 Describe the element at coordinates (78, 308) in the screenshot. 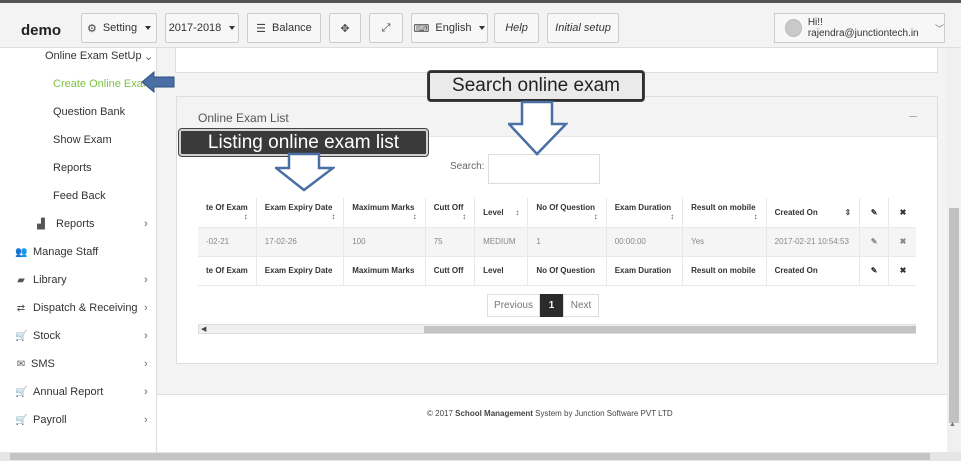

I see `sidebar-item-dispatch: ⇄ Dispatch & Receiving ›` at that location.